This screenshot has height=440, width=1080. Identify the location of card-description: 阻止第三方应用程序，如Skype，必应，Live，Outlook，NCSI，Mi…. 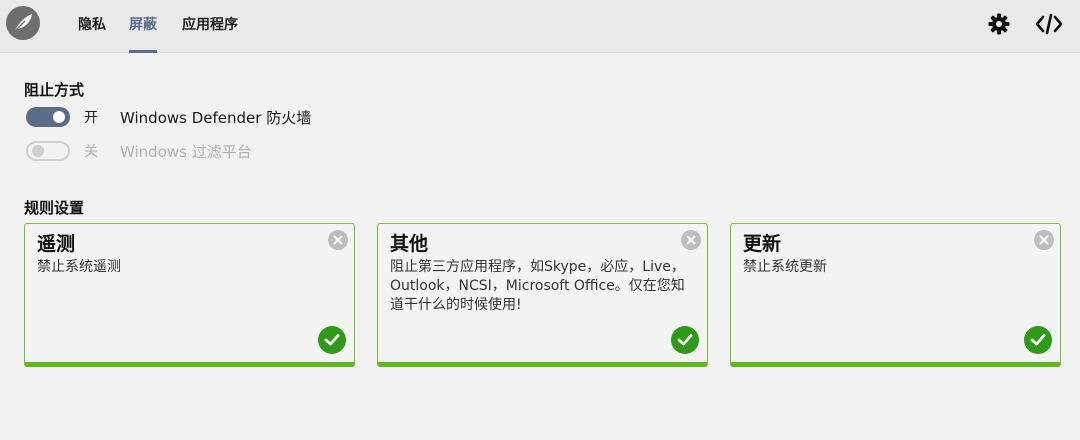
(537, 286).